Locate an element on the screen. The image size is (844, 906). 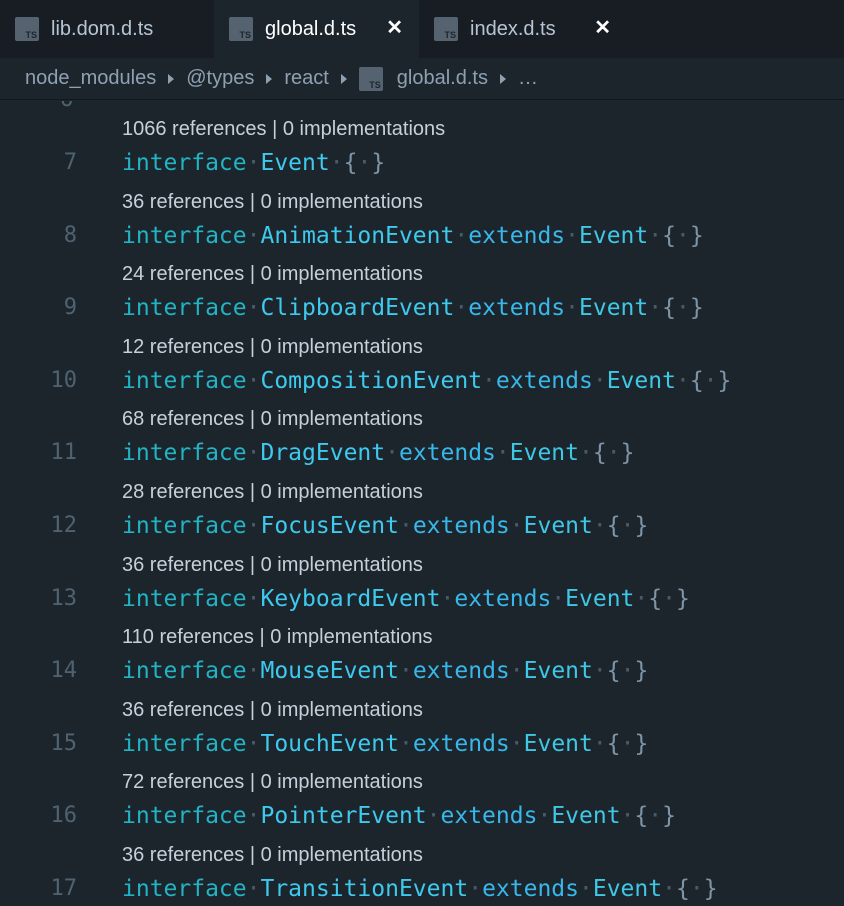
code-line: 15 interface·TouchEvent·extends·Event·{·} is located at coordinates (422, 746).